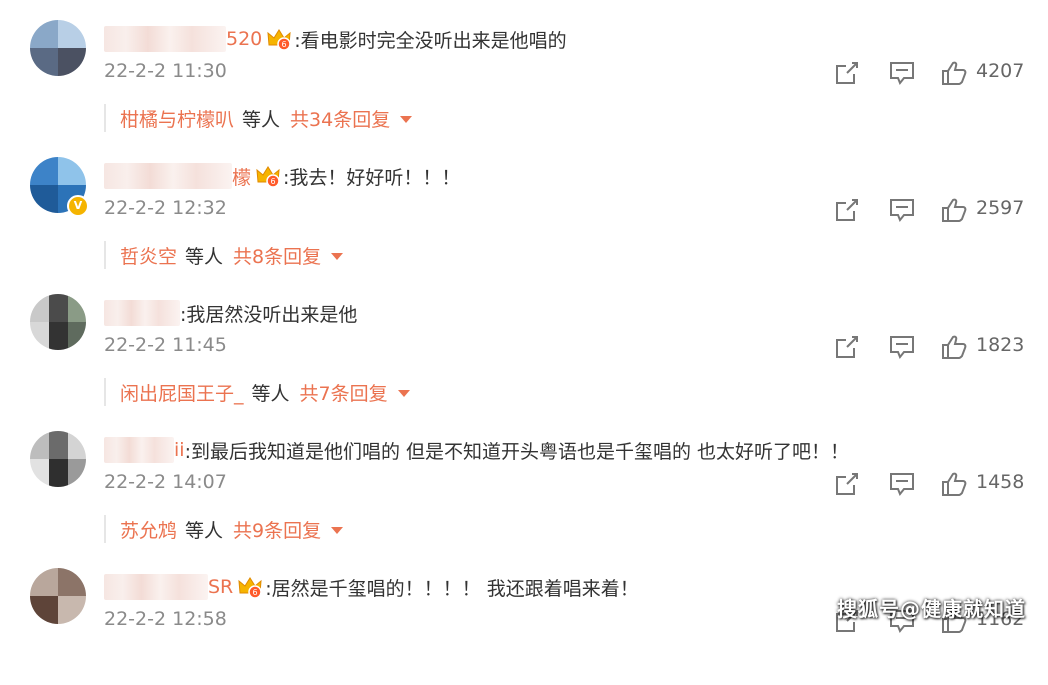 This screenshot has height=685, width=1048. I want to click on comment-line: SR 6 :居然是千玺唱的！！！！ 我还跟着唱来着！, so click(371, 587).